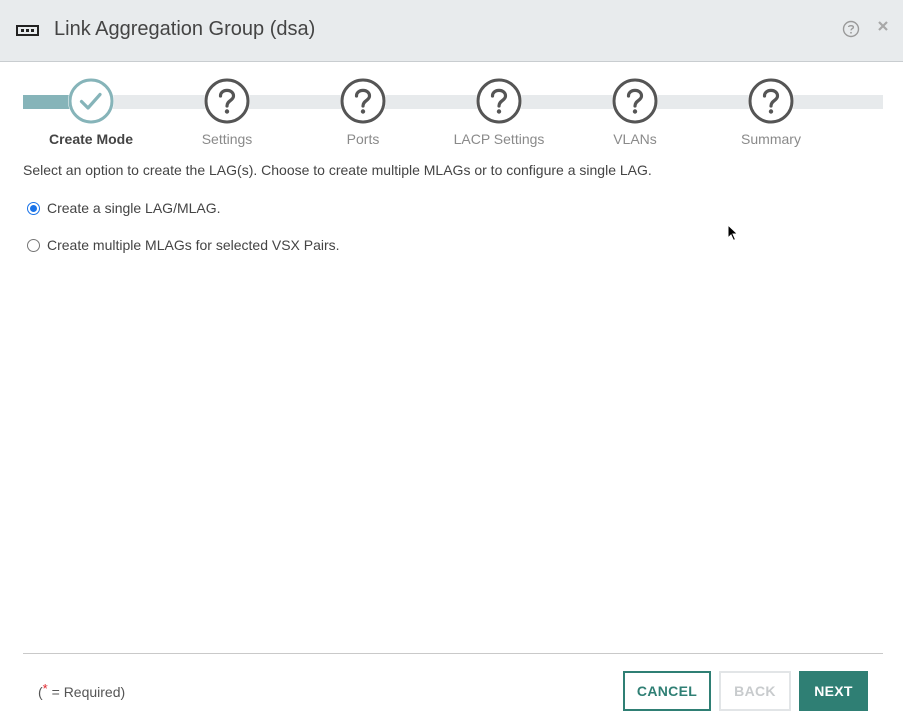 The height and width of the screenshot is (724, 903). Describe the element at coordinates (851, 29) in the screenshot. I see `help-icon` at that location.